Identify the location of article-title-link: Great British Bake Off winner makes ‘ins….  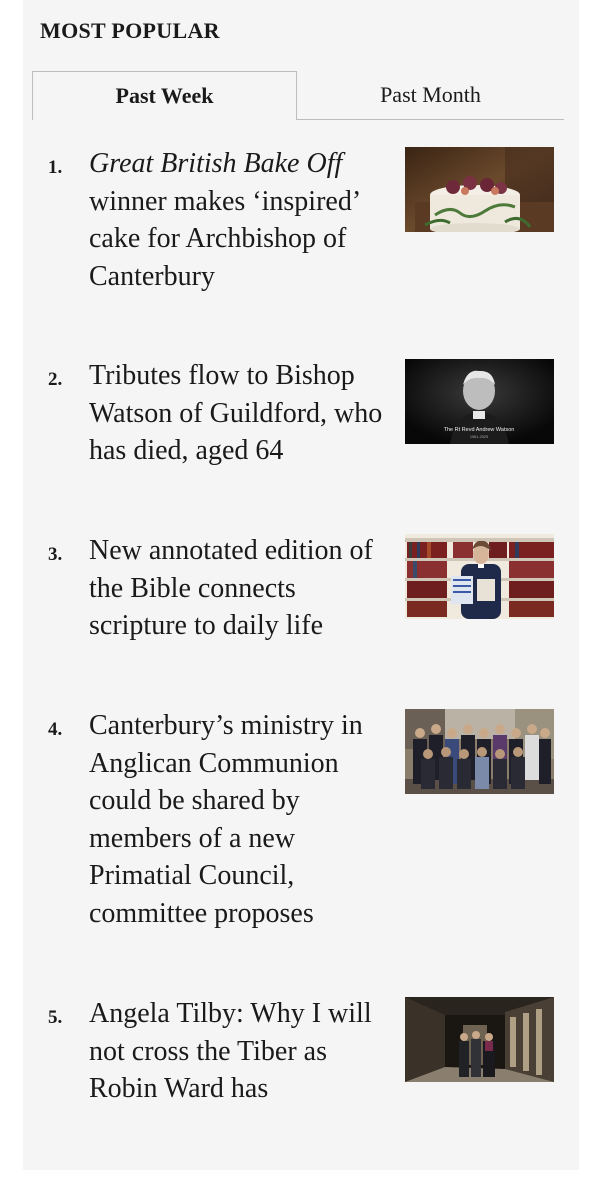
(239, 220).